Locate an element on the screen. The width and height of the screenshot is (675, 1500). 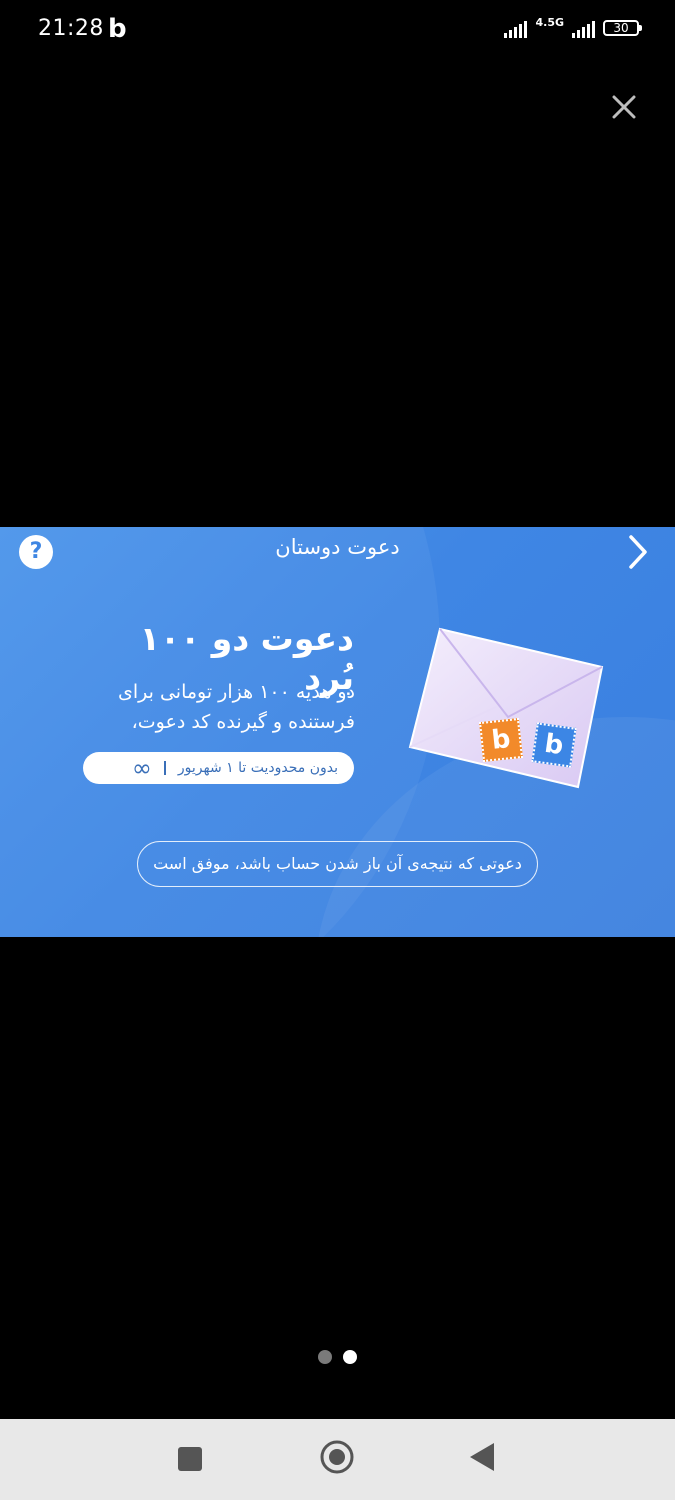
pager-dot is located at coordinates (325, 1357).